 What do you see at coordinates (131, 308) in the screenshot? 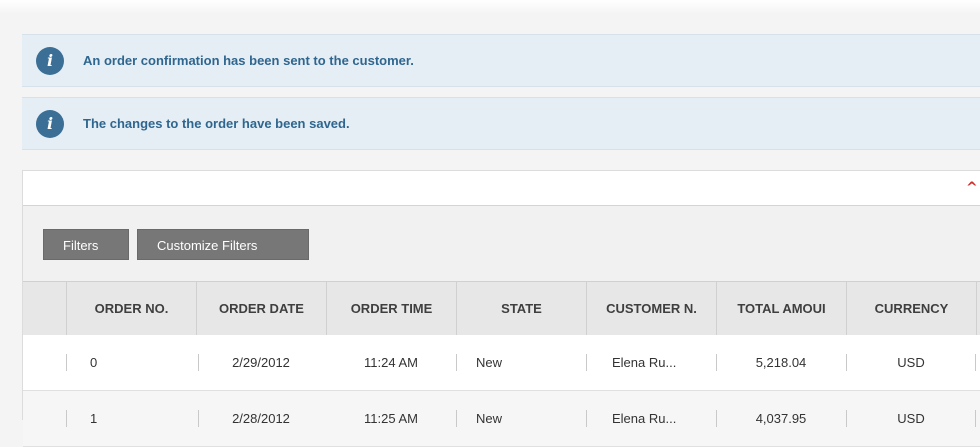
I see `column-header-order-no: ORDER NO.` at bounding box center [131, 308].